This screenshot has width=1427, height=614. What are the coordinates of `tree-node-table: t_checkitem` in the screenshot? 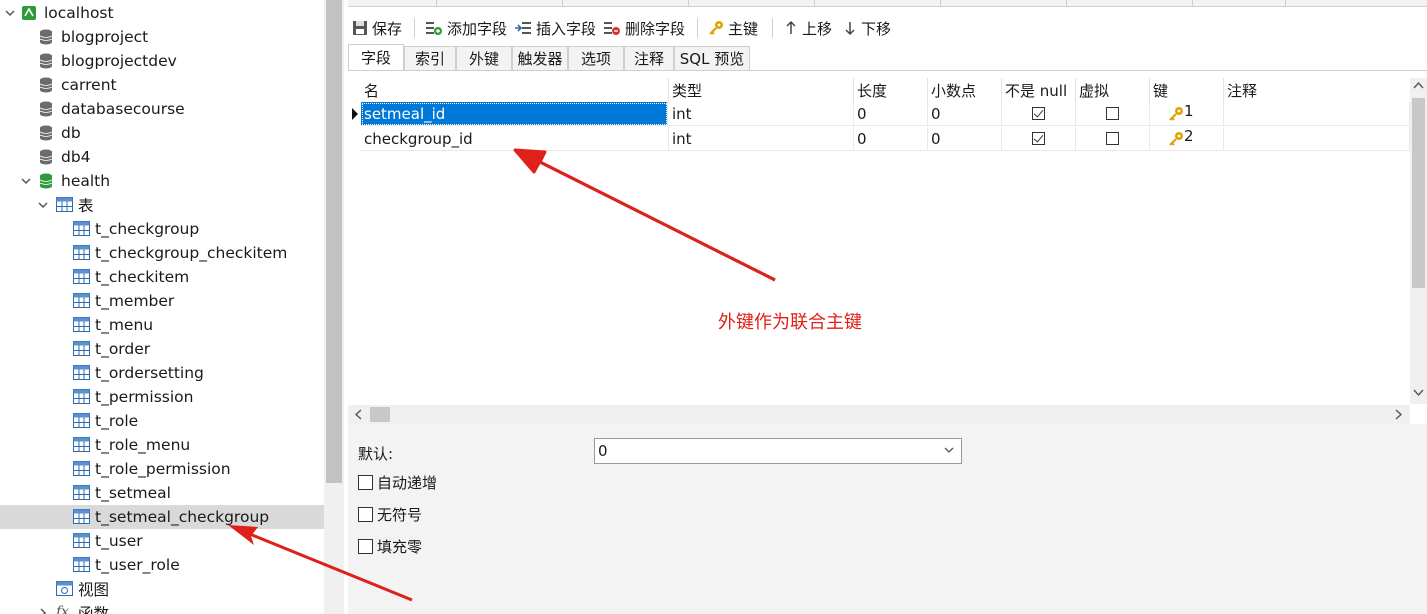 It's located at (162, 277).